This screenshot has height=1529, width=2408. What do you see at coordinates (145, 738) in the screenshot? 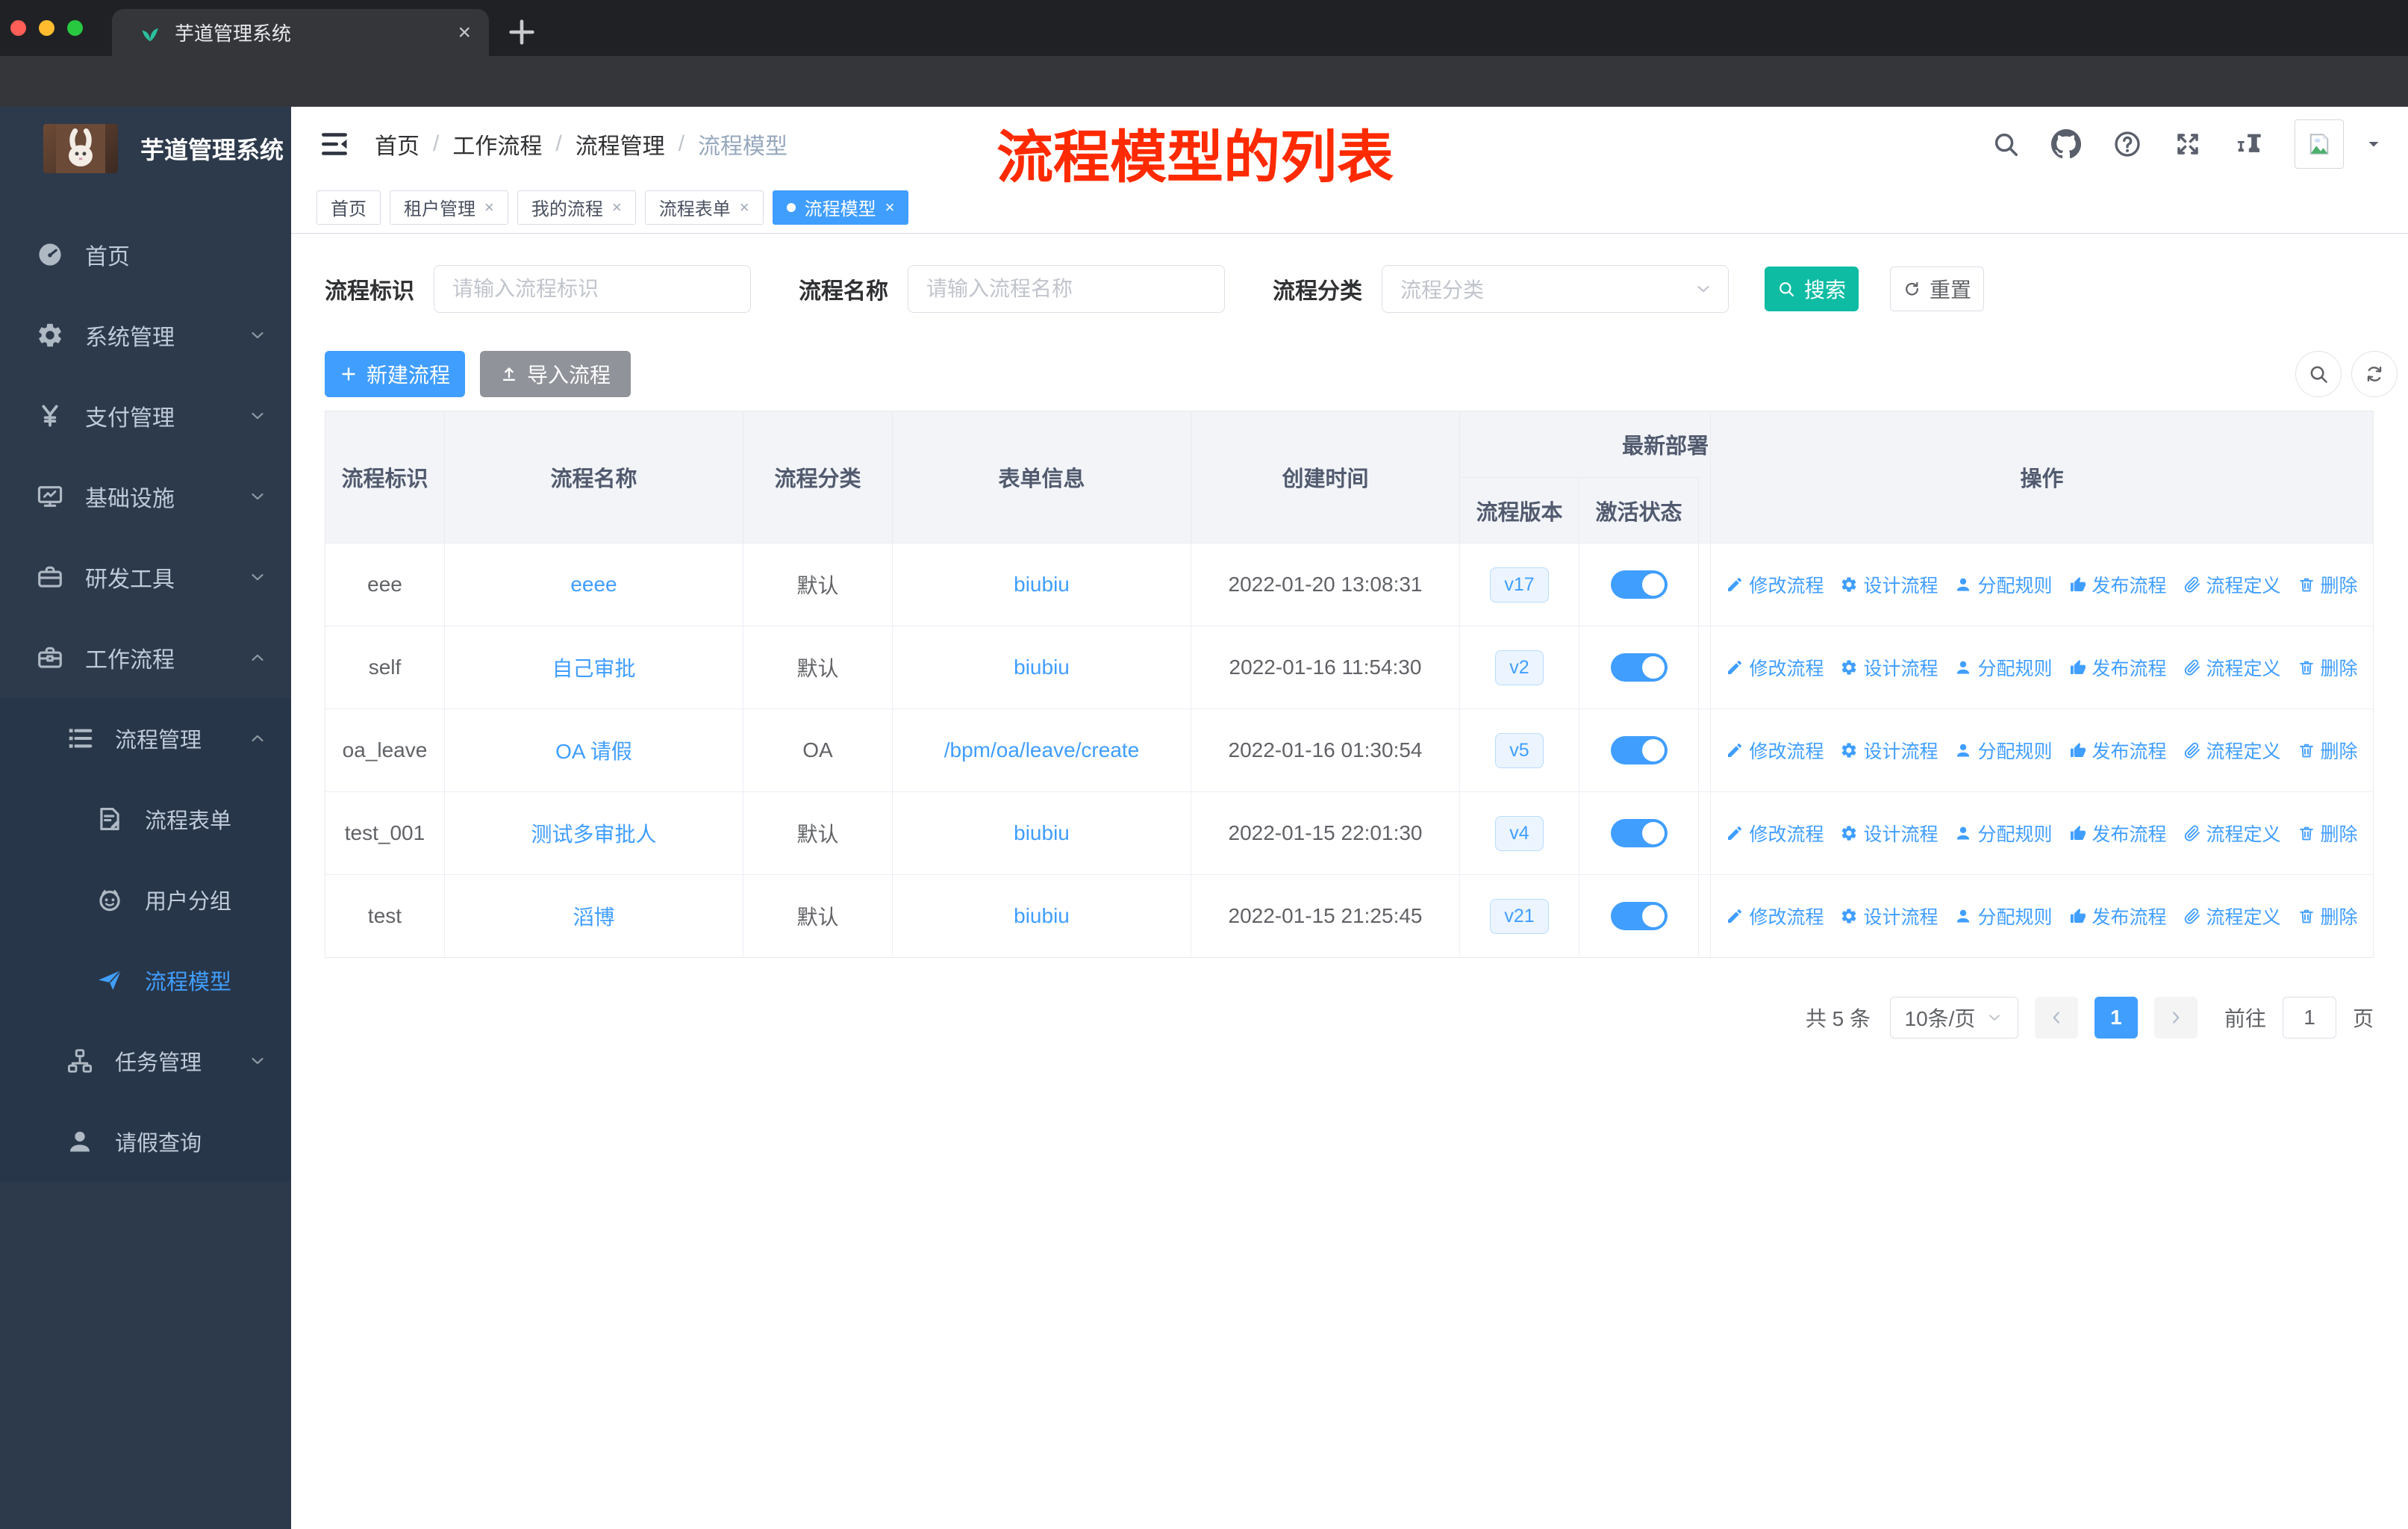
I see `sidebar-item-process-list: 流程管理` at bounding box center [145, 738].